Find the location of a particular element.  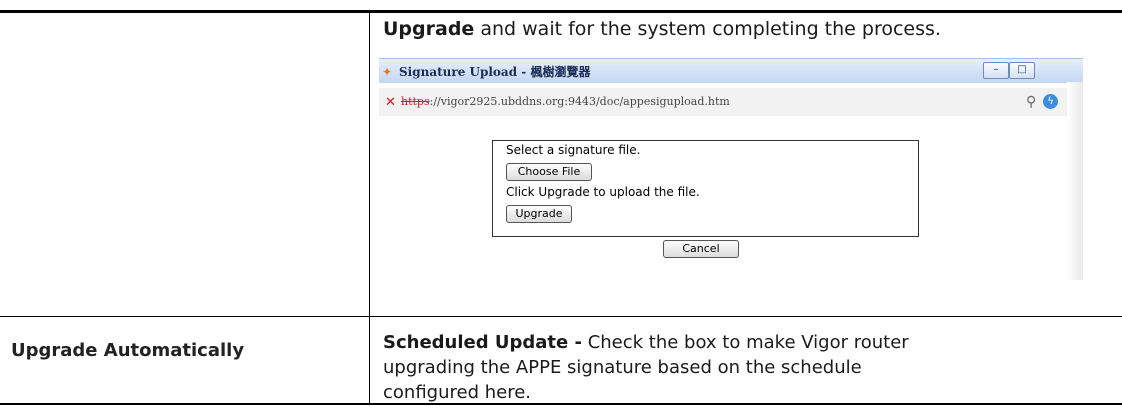

upgrade-keyword: Upgrade is located at coordinates (429, 29).